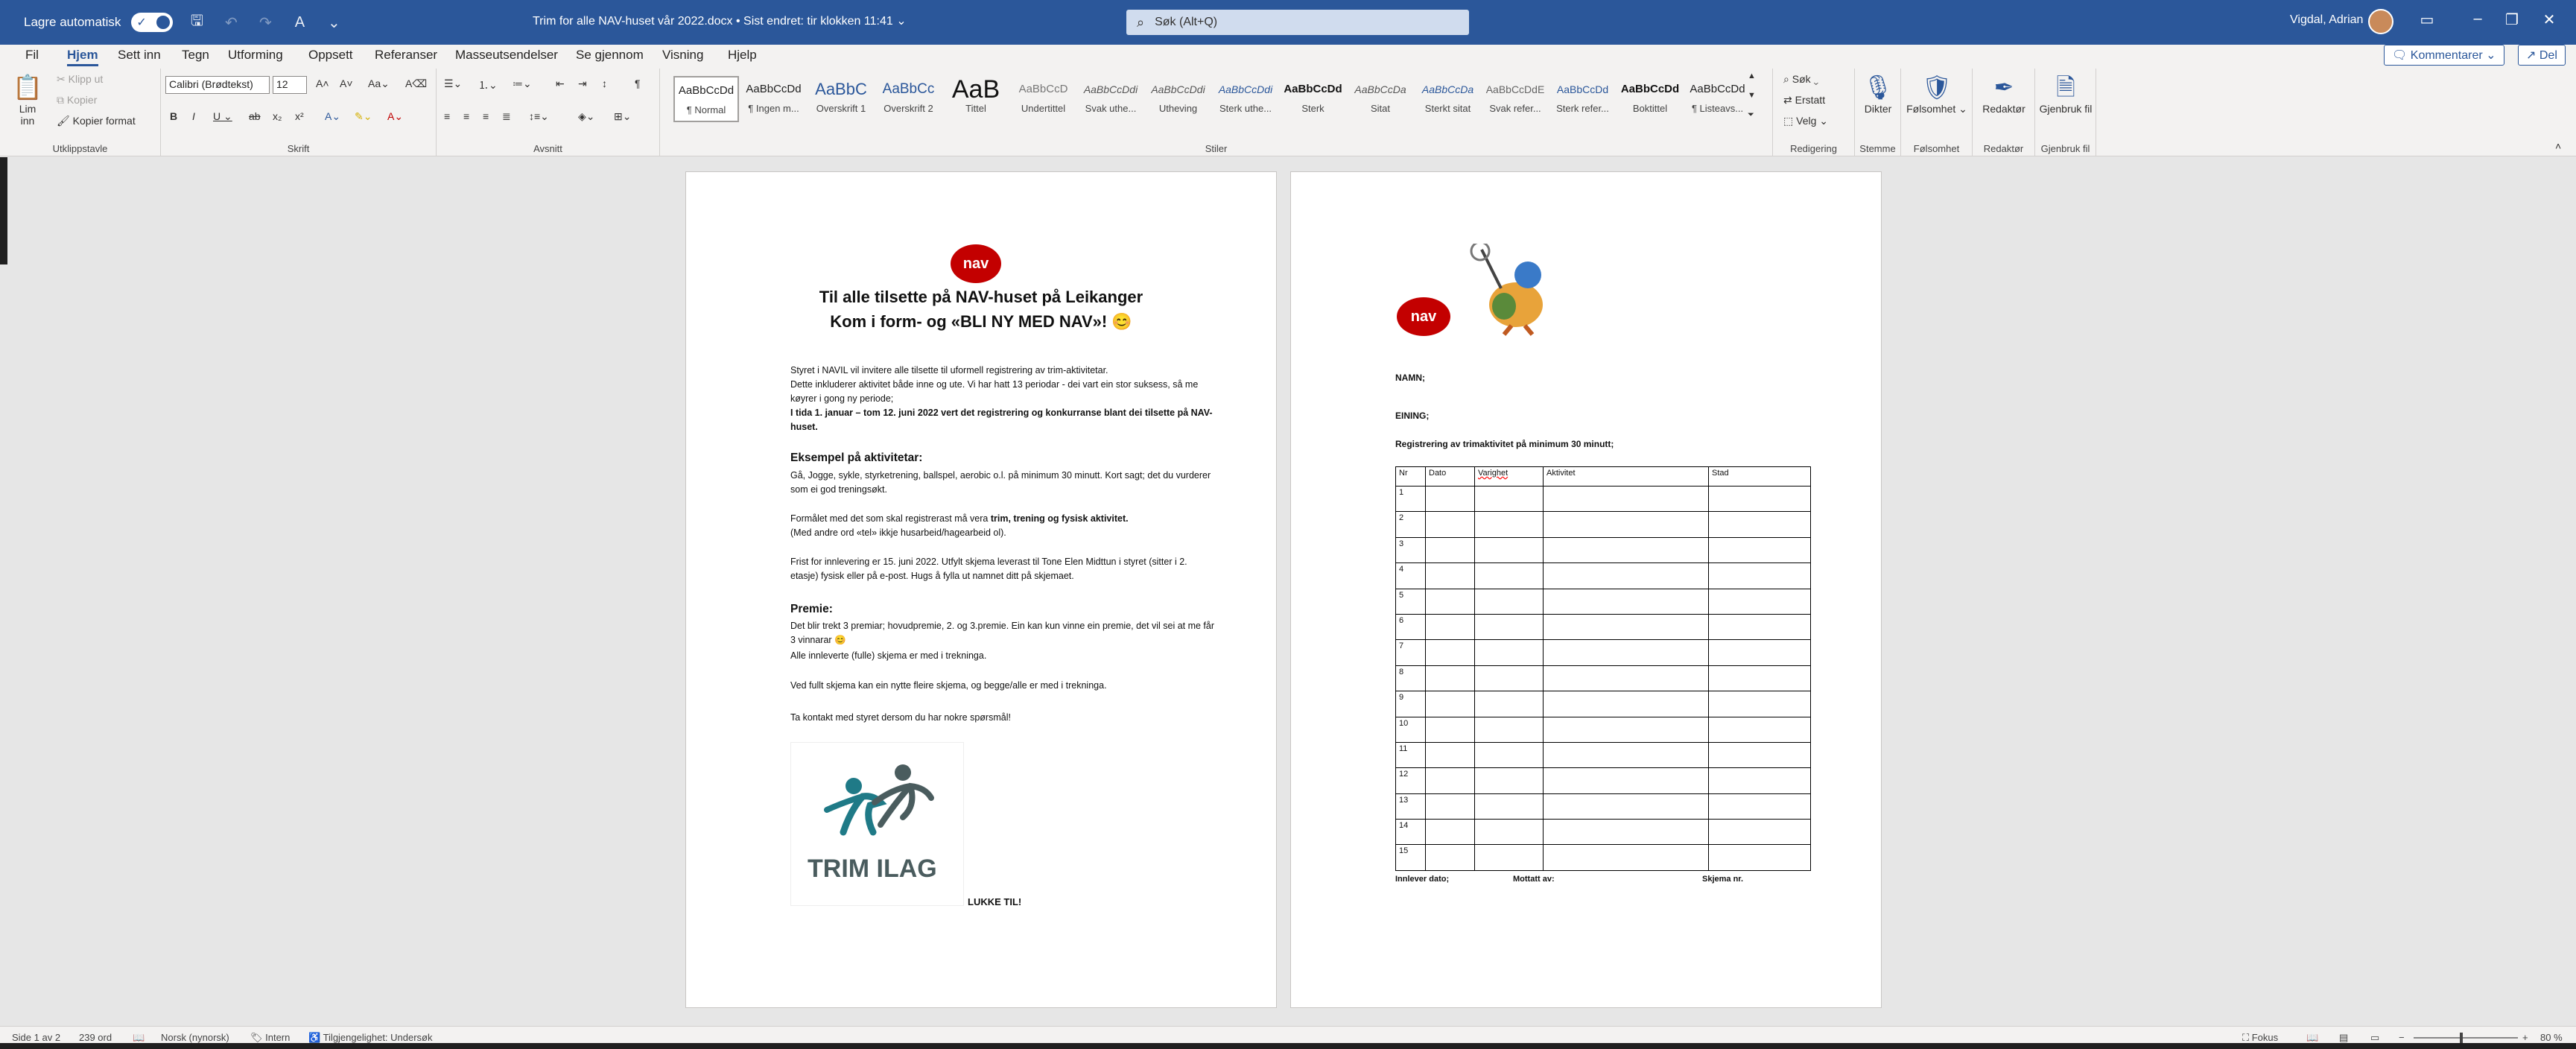 The width and height of the screenshot is (2576, 1049). I want to click on autosave-toggle: ✓, so click(153, 22).